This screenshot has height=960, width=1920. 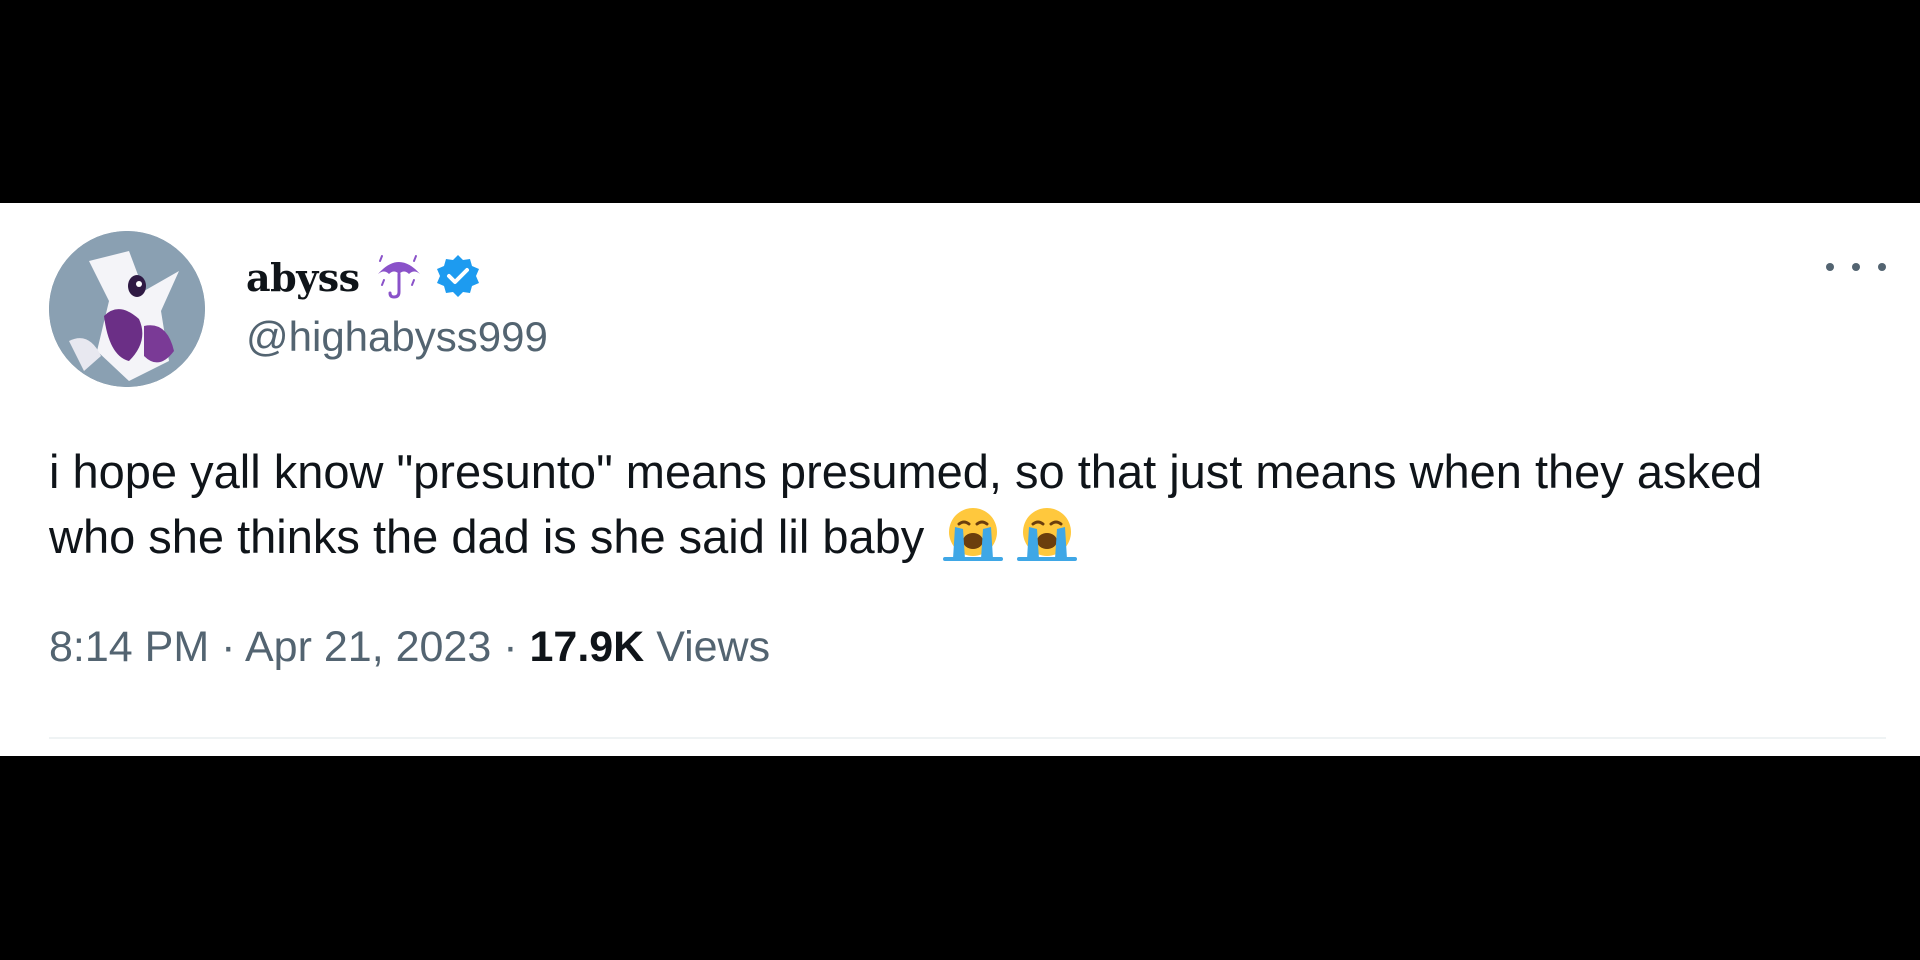 I want to click on display-name-row: abyss, so click(x=364, y=277).